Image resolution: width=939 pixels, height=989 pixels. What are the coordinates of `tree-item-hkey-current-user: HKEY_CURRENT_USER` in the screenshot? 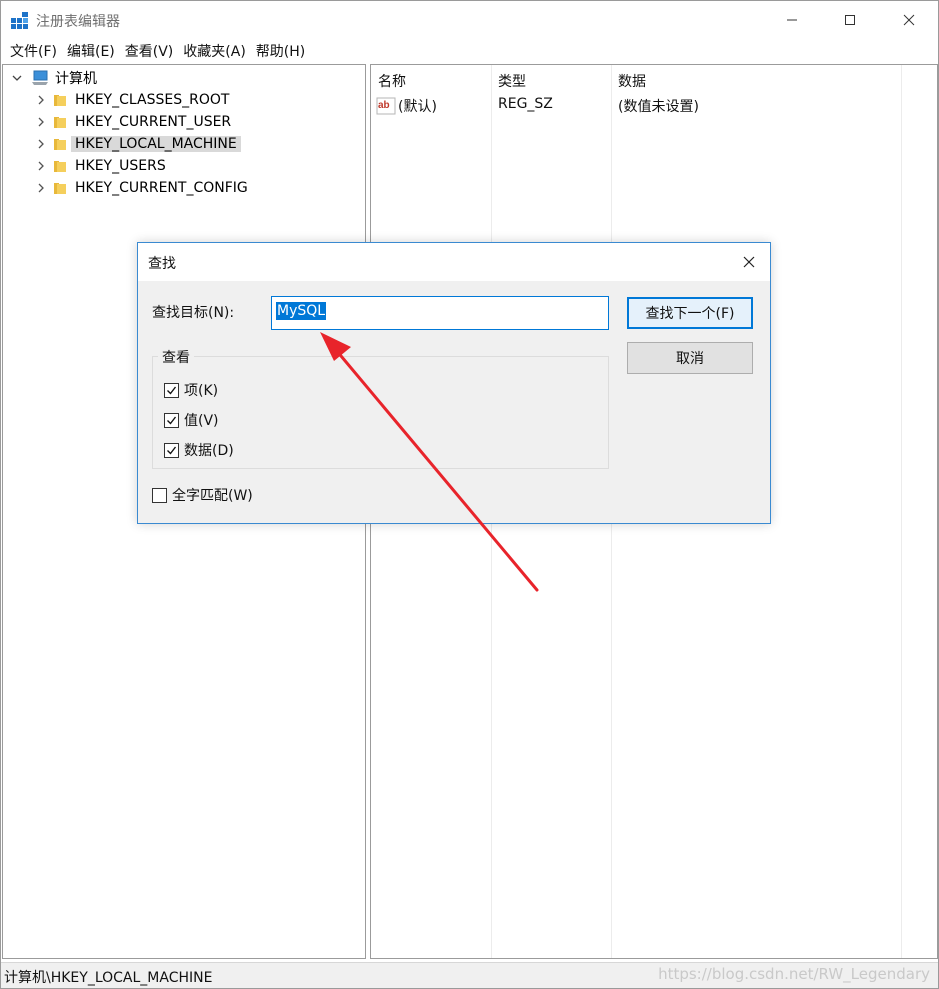 It's located at (135, 122).